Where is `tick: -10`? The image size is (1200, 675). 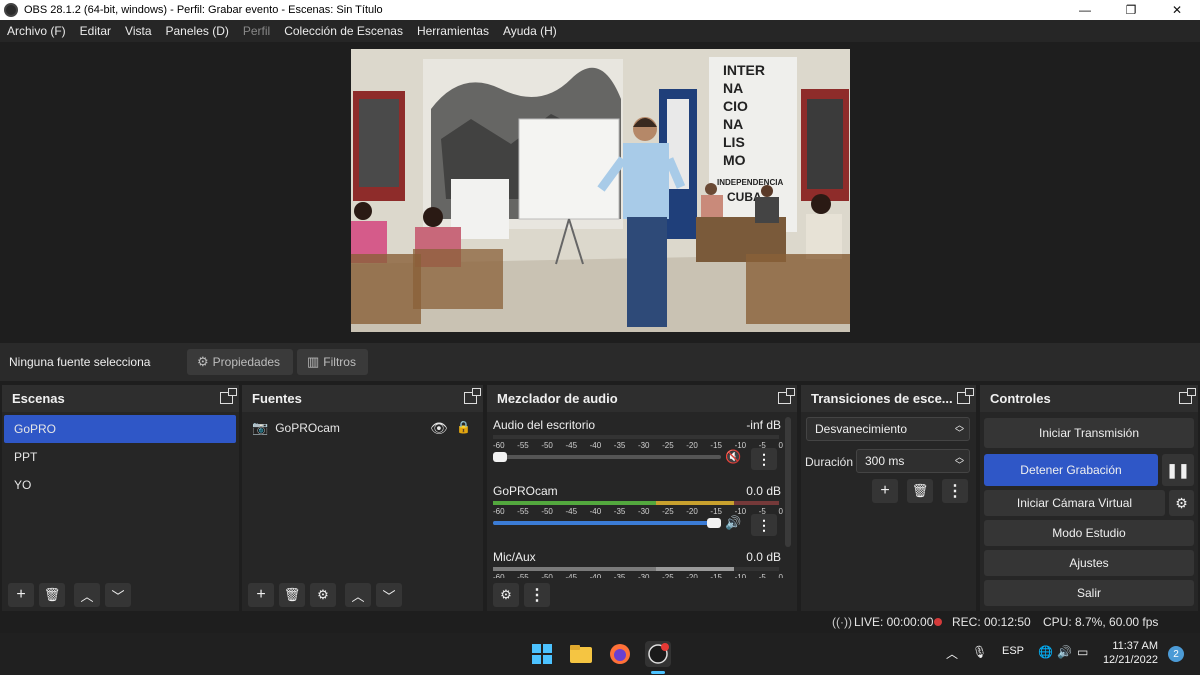
tick: -10 is located at coordinates (740, 575).